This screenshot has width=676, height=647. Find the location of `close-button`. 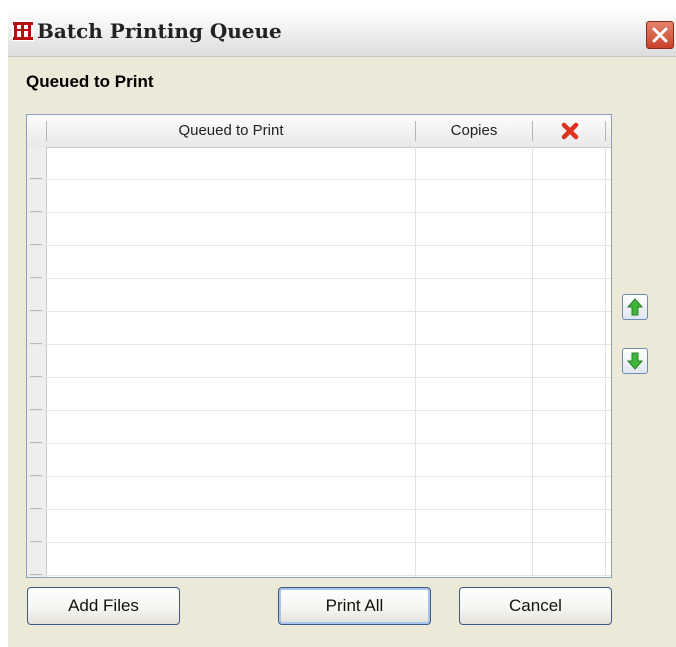

close-button is located at coordinates (660, 35).